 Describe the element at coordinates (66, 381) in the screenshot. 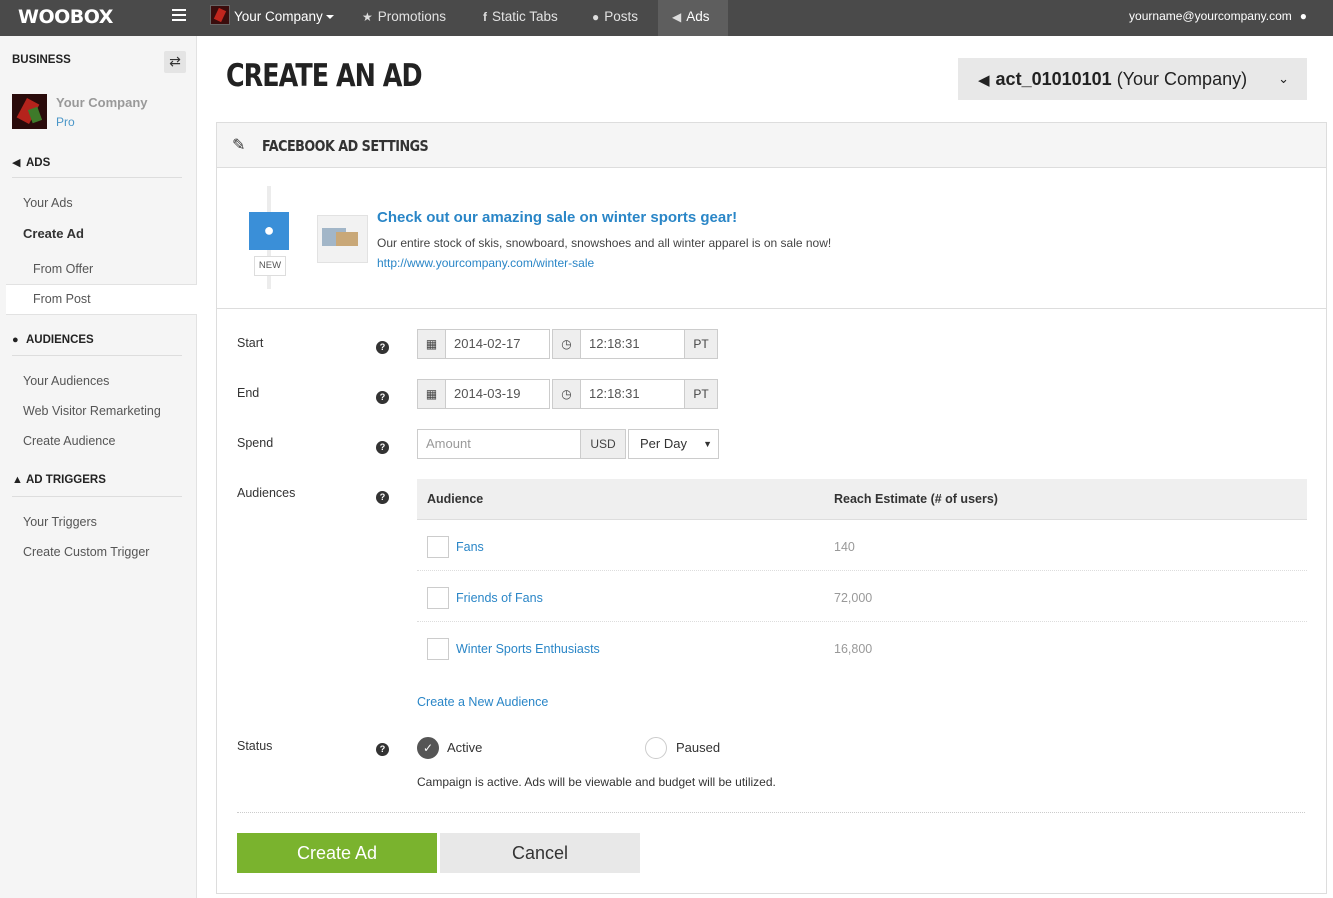

I see `sidebar-item-your-audiences: Your Audiences` at that location.